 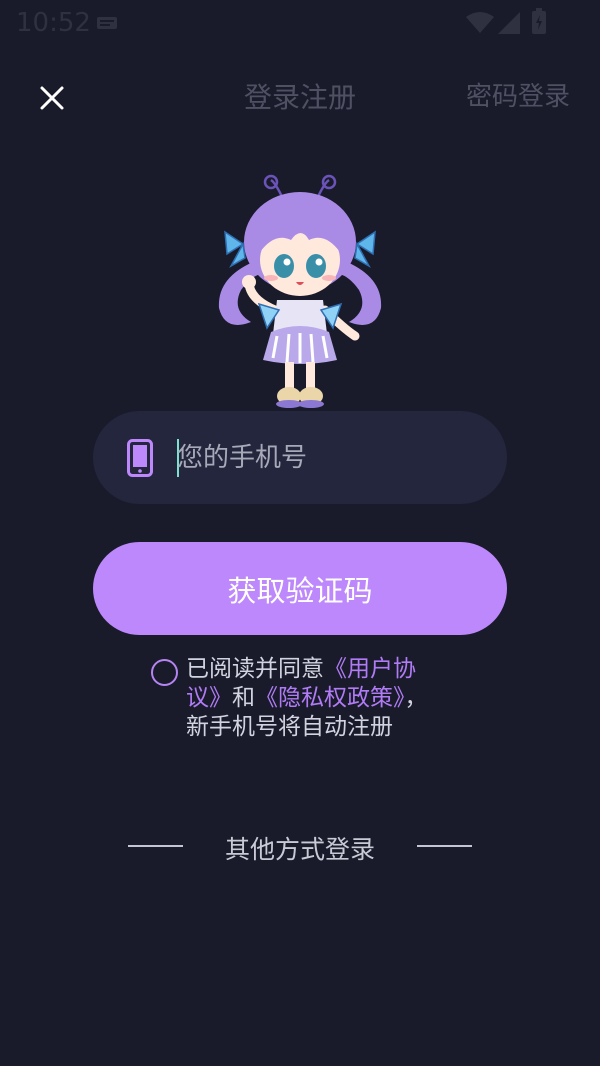 I want to click on phone-icon, so click(x=140, y=458).